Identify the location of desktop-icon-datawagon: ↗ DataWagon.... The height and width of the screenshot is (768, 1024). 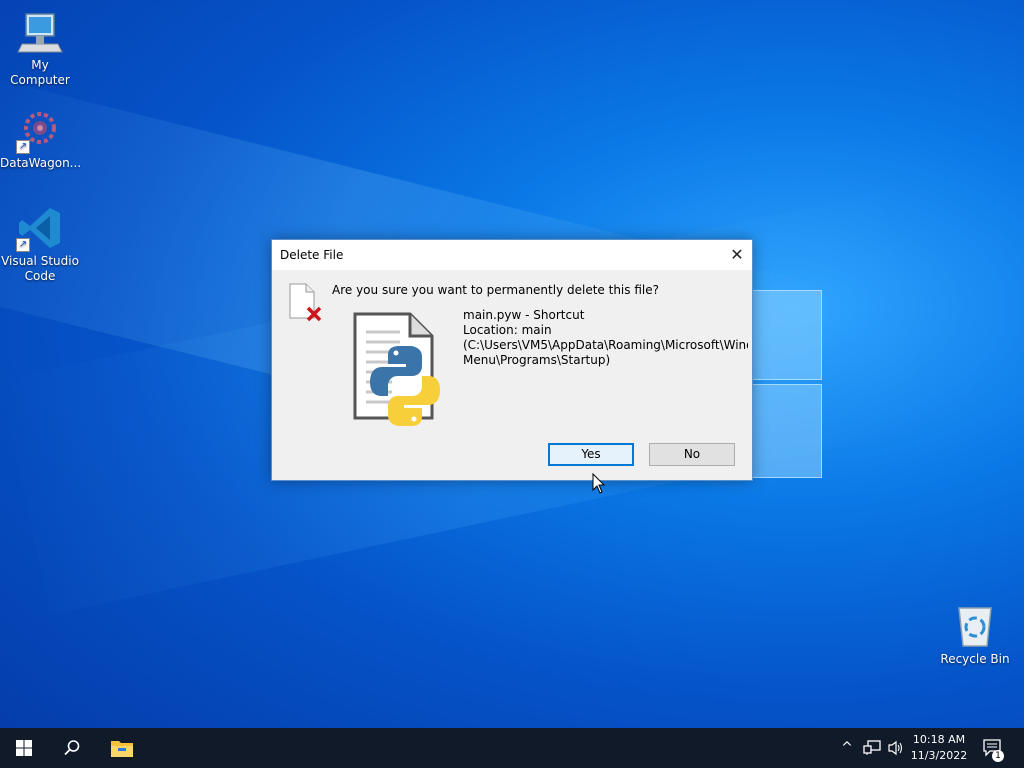
(41, 138).